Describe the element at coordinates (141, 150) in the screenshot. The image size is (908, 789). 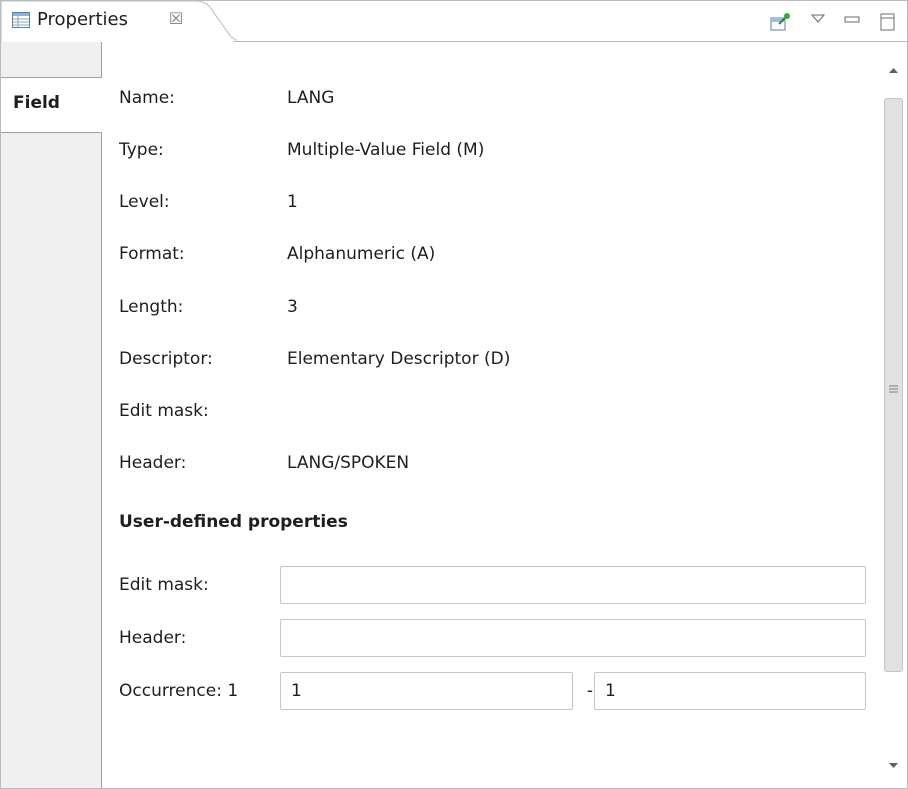
I see `property-label: Type:` at that location.